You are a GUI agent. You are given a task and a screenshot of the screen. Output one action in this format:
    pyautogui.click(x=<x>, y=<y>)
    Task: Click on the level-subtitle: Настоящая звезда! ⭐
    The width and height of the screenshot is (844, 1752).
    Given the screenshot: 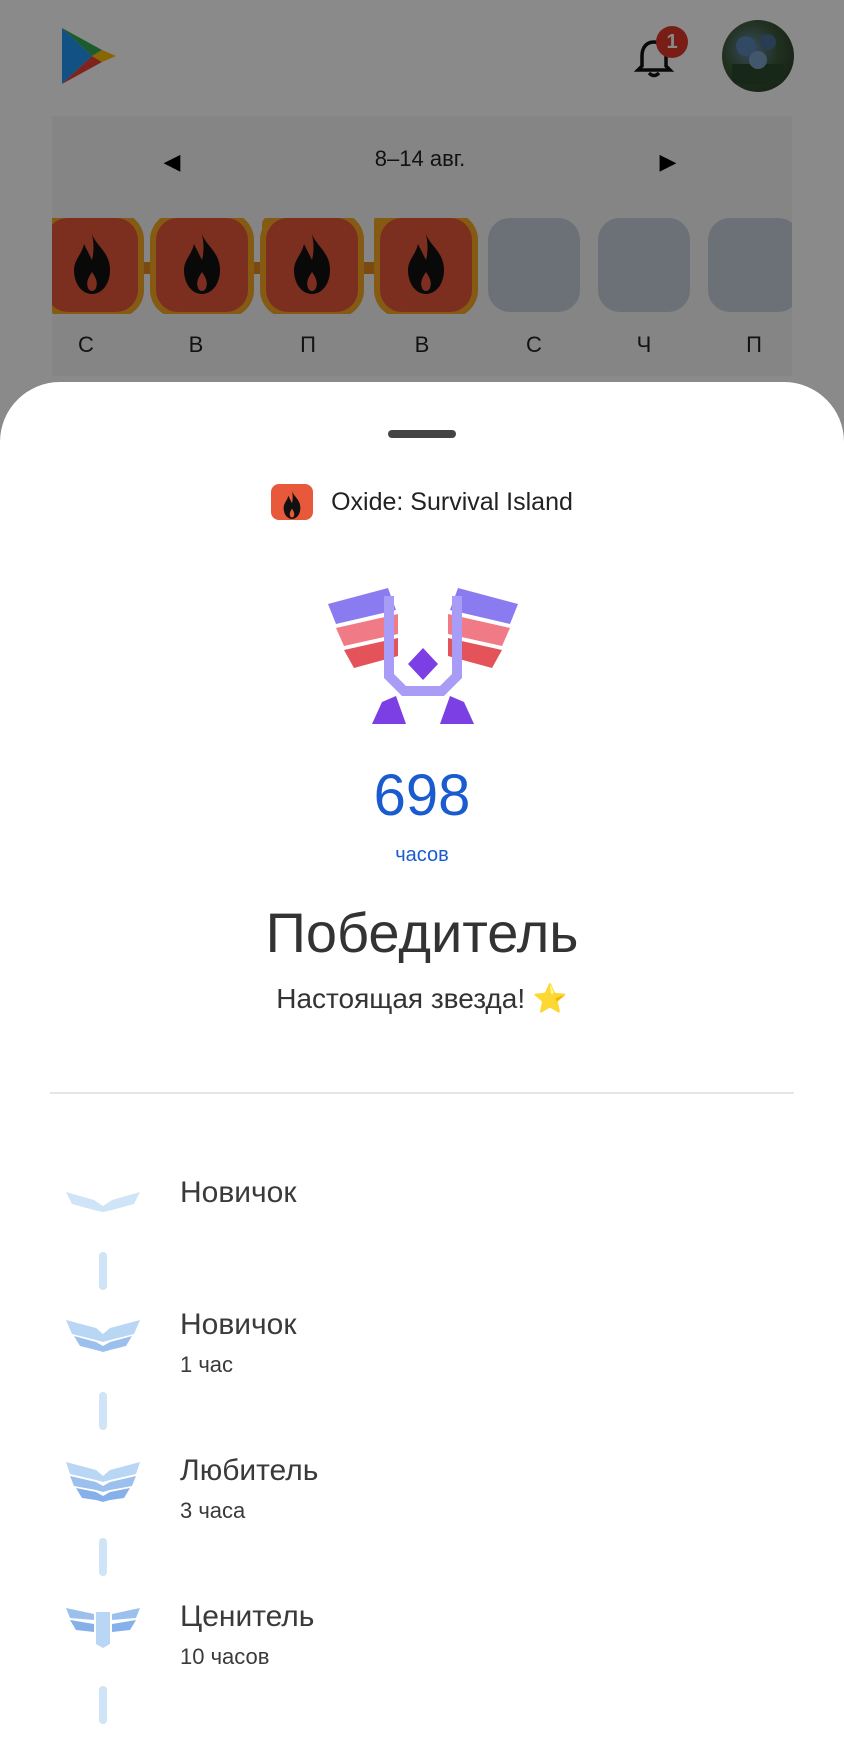 What is the action you would take?
    pyautogui.click(x=422, y=998)
    